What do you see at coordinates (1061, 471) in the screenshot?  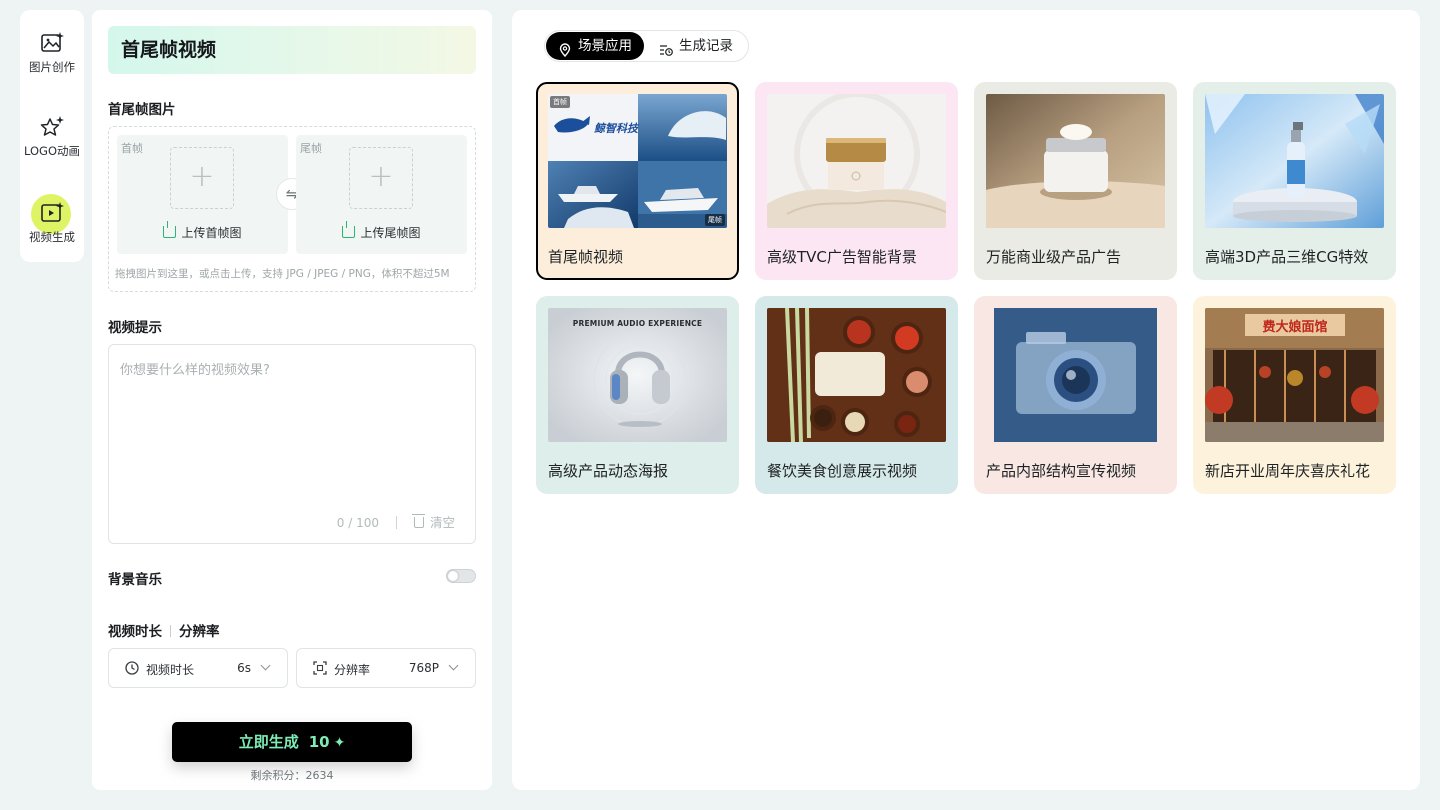 I see `card-title: 产品内部结构宣传视频` at bounding box center [1061, 471].